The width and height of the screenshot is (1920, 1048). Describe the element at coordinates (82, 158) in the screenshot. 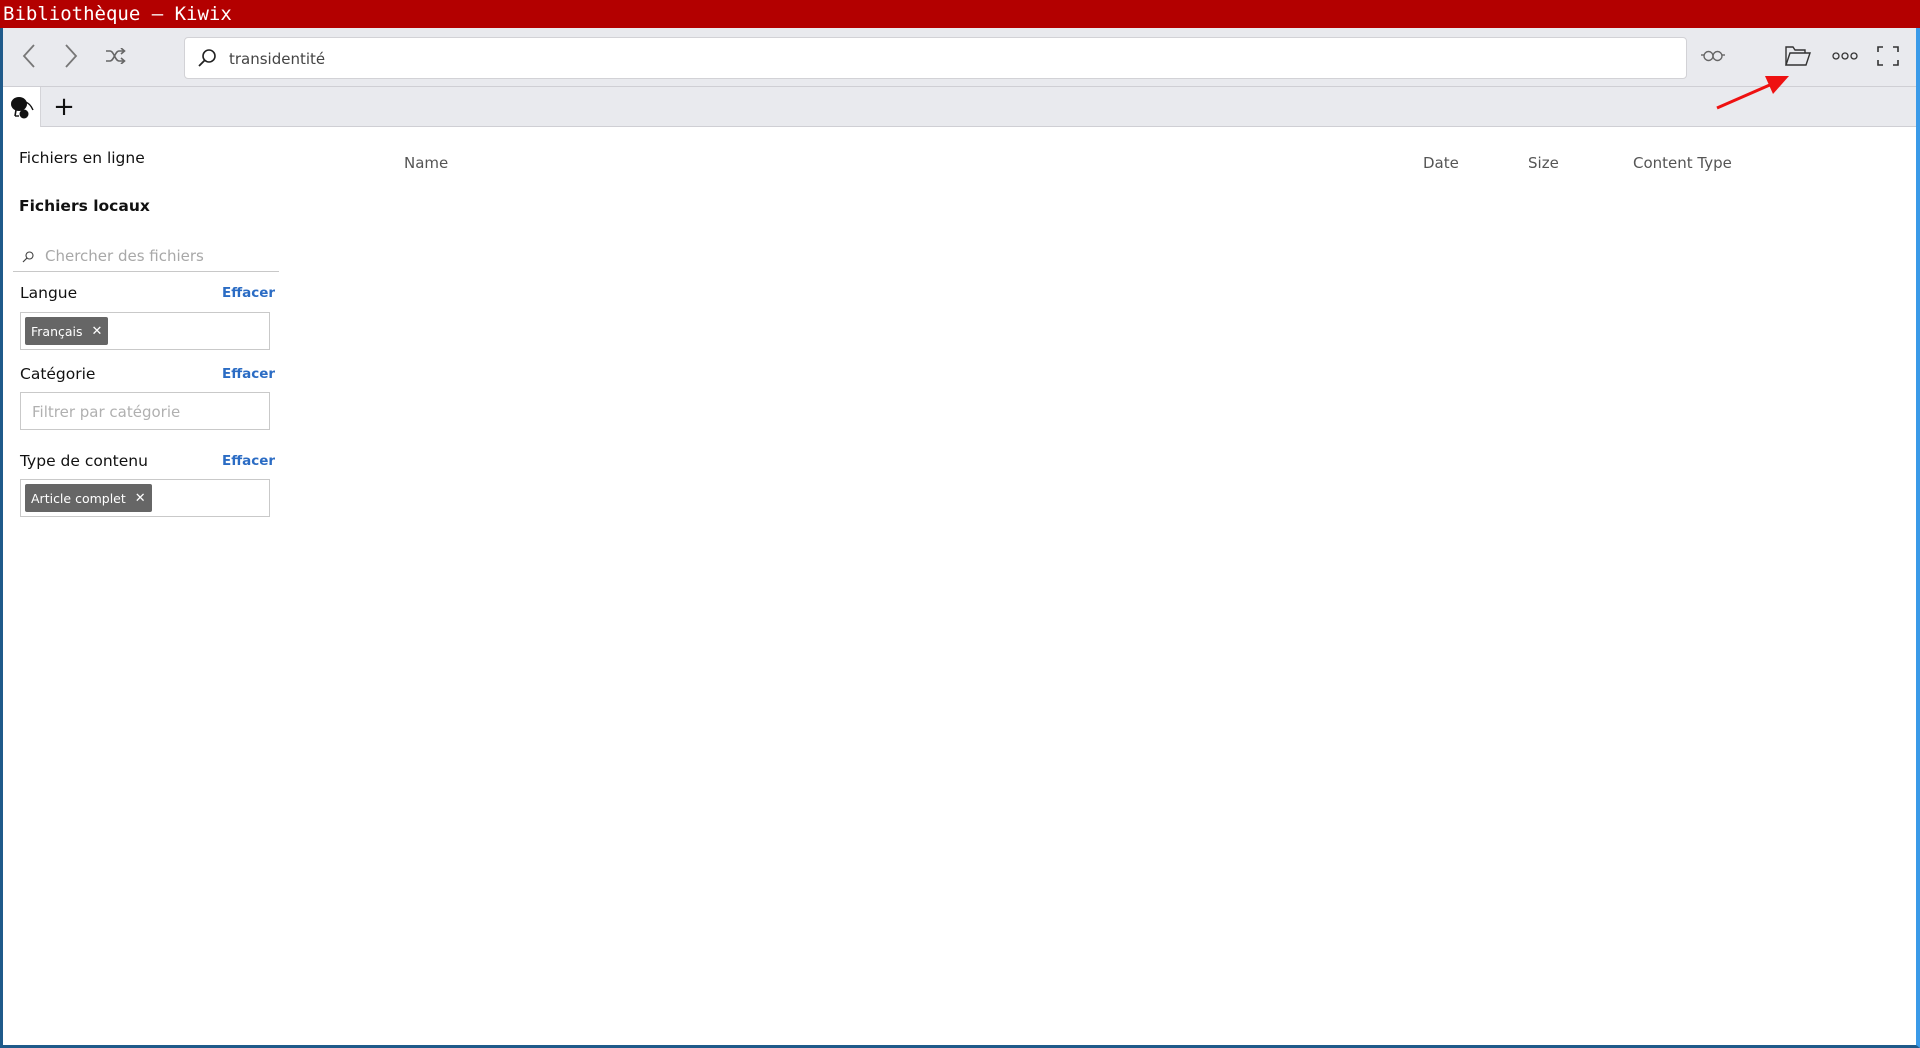

I see `online-files-link: Fichiers en ligne` at that location.